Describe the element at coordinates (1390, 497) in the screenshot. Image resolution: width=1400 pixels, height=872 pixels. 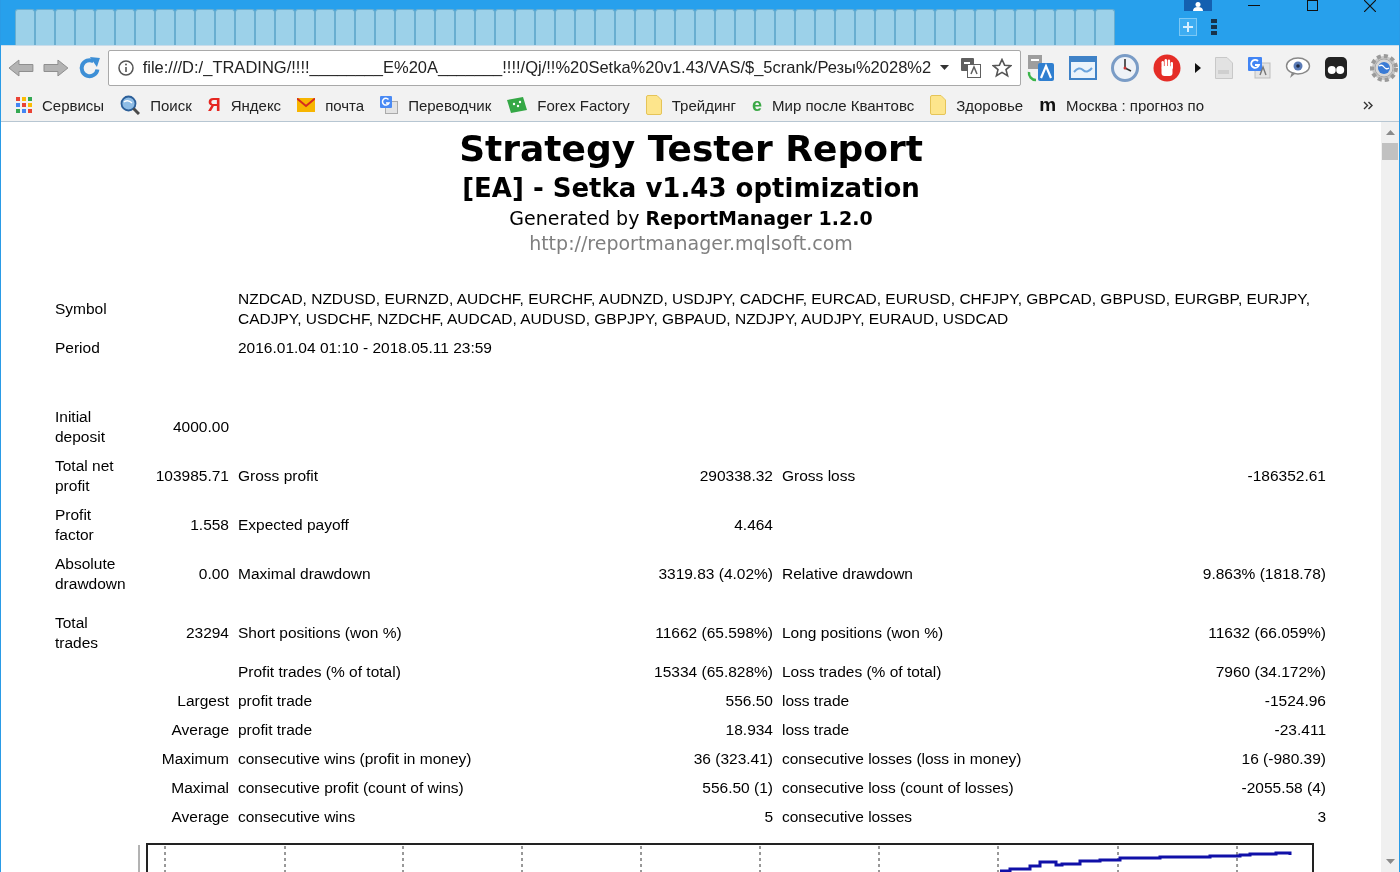
I see `scrollbar` at that location.